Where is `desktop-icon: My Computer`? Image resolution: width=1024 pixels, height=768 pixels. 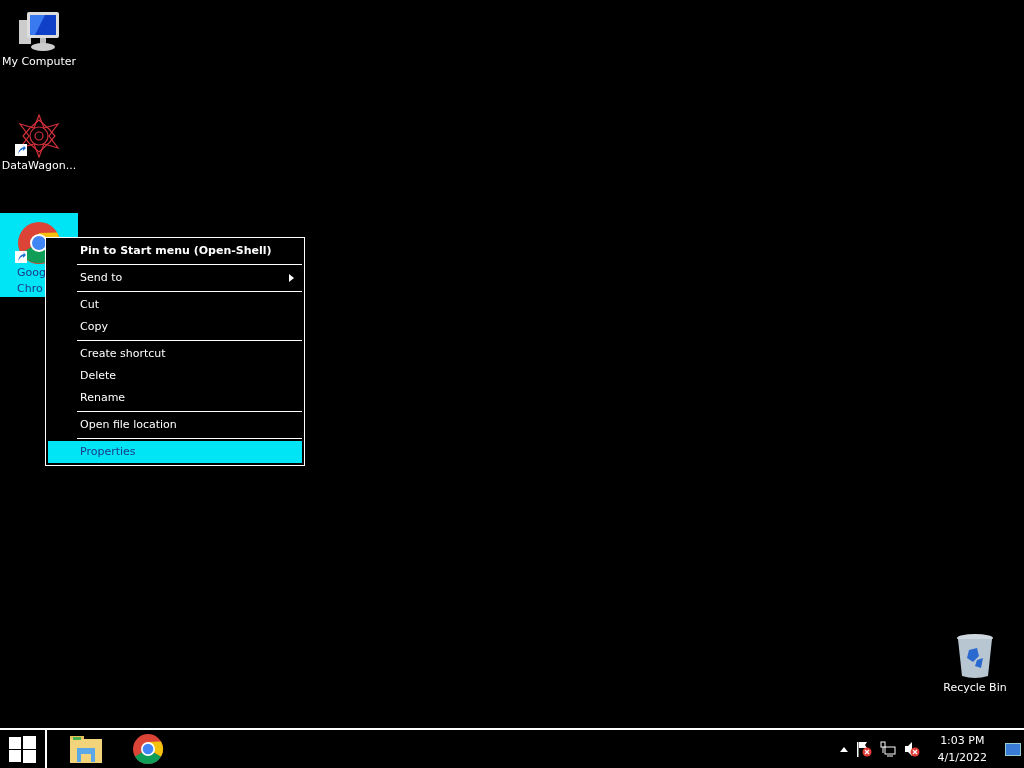
desktop-icon: My Computer is located at coordinates (39, 36).